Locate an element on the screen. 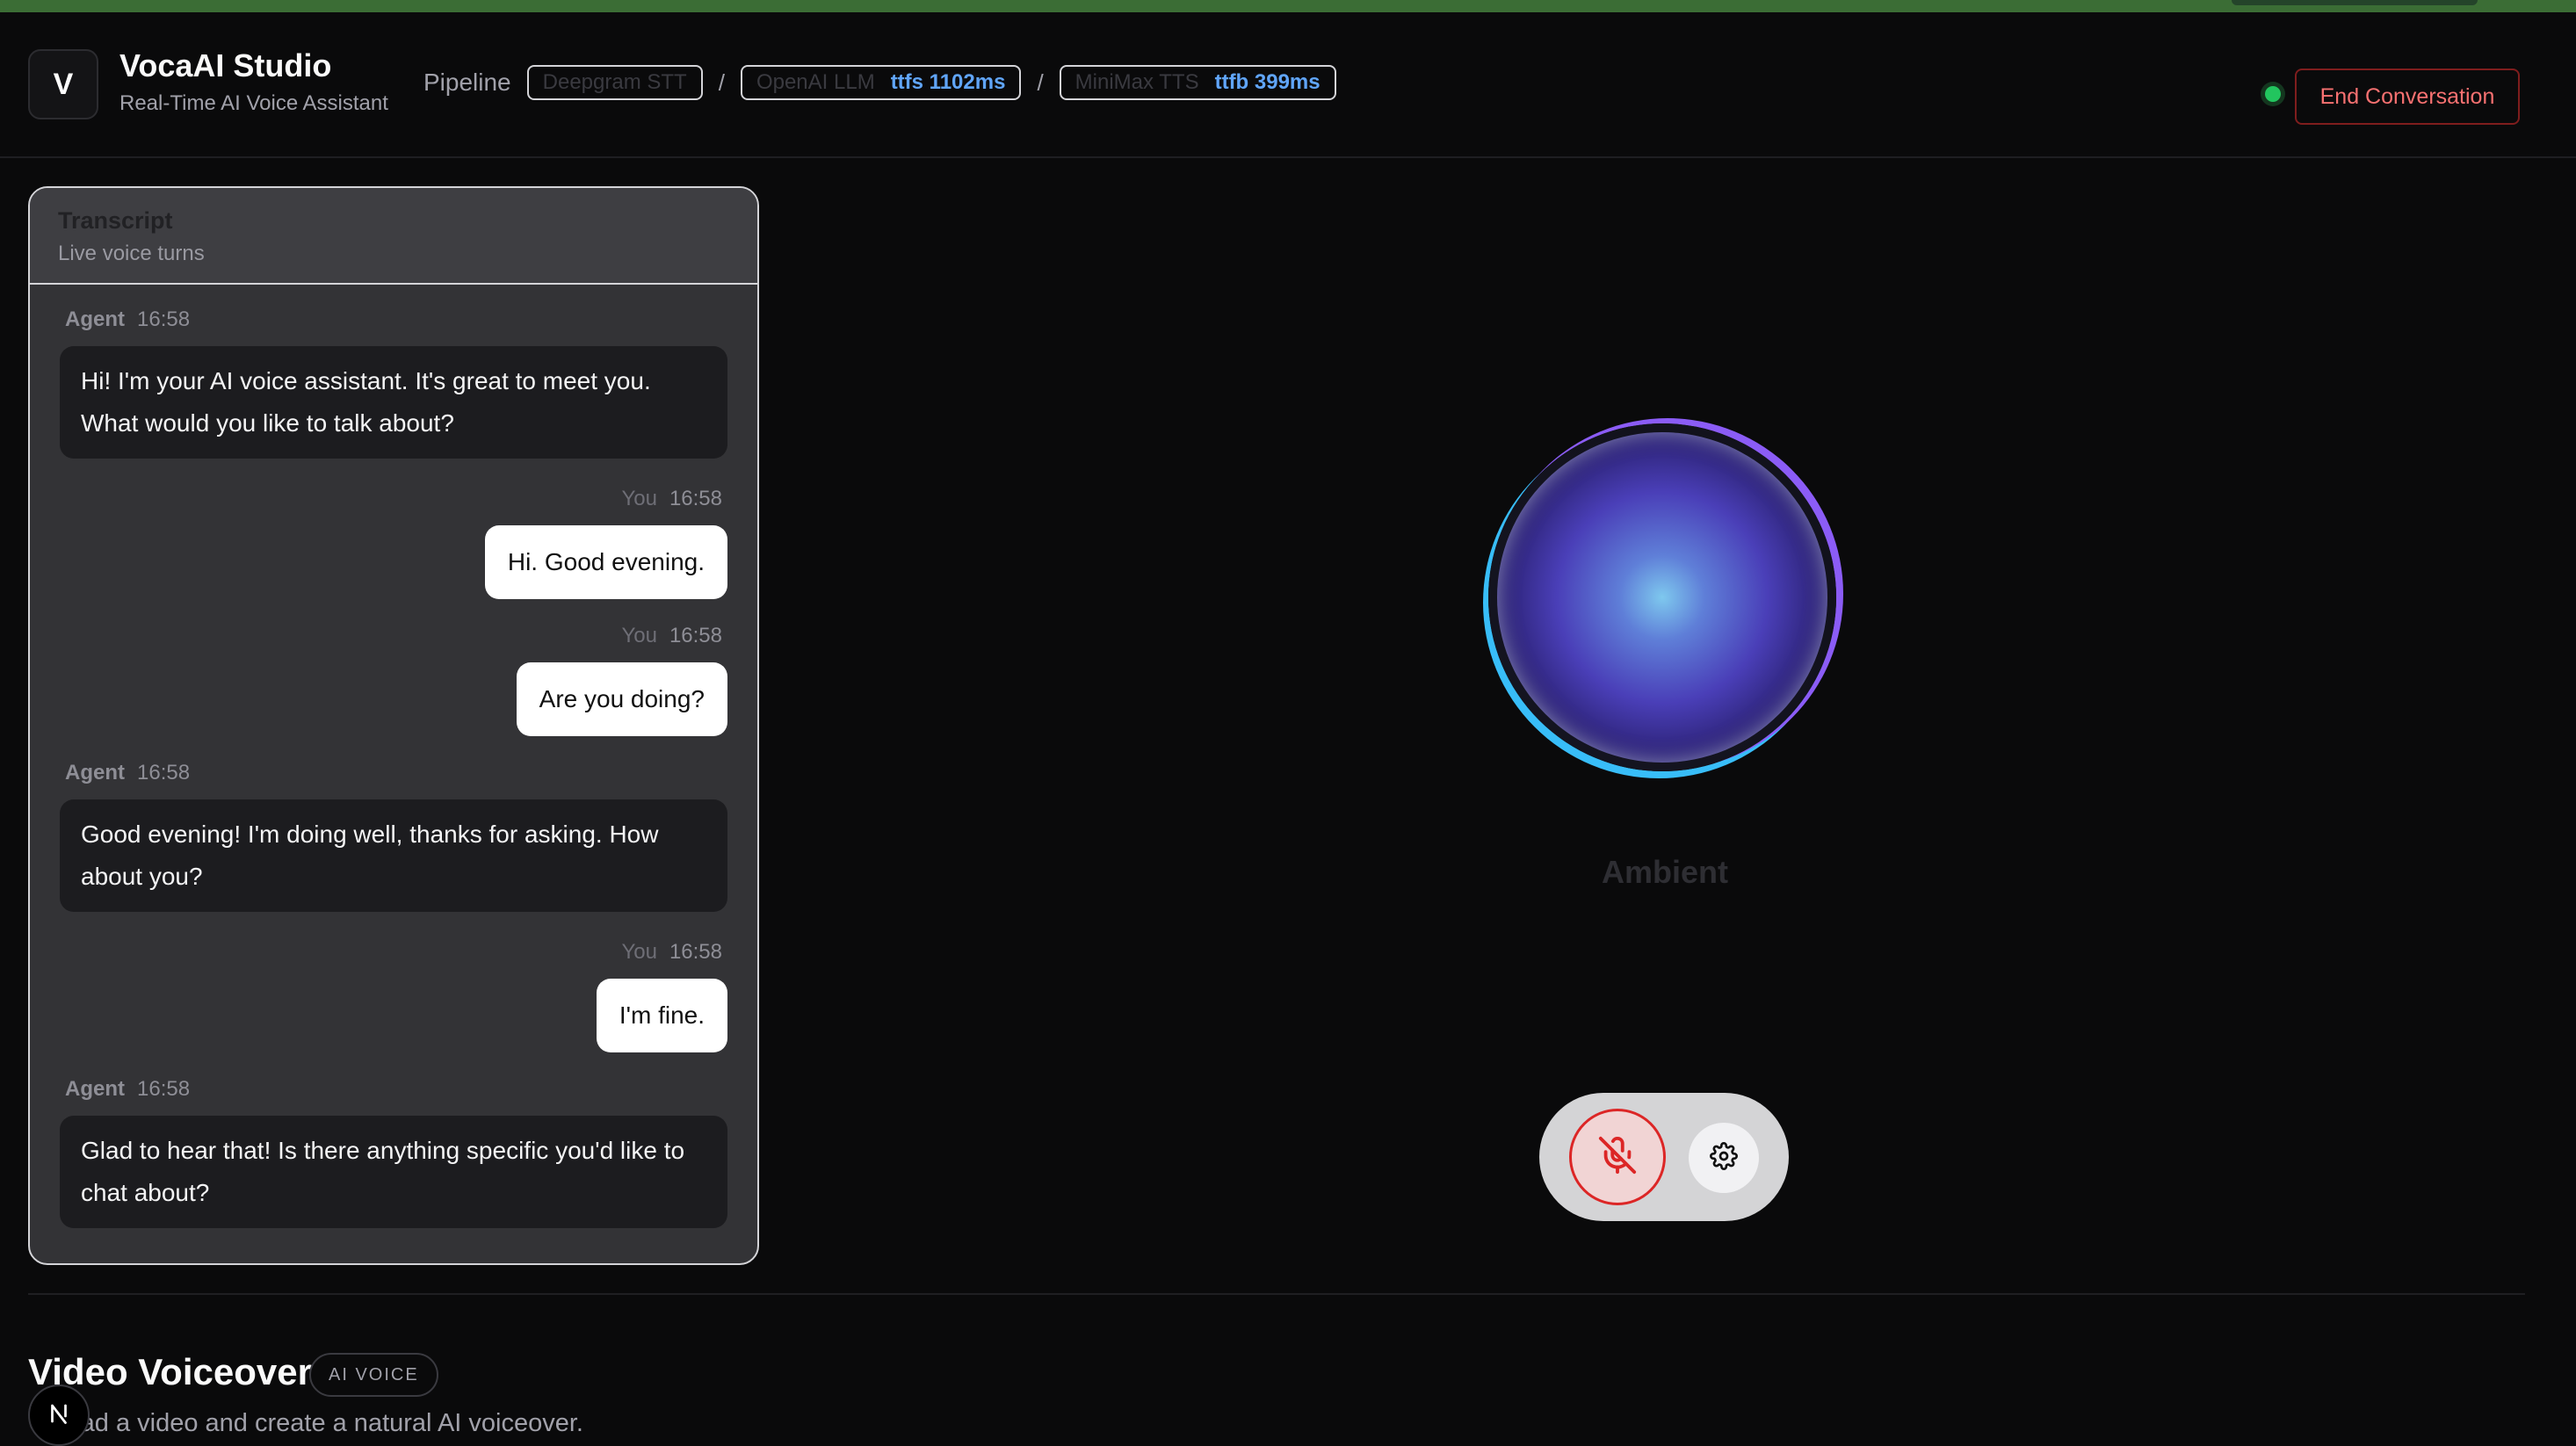 The width and height of the screenshot is (2576, 1446). user-message-bubble: Are you doing? is located at coordinates (621, 699).